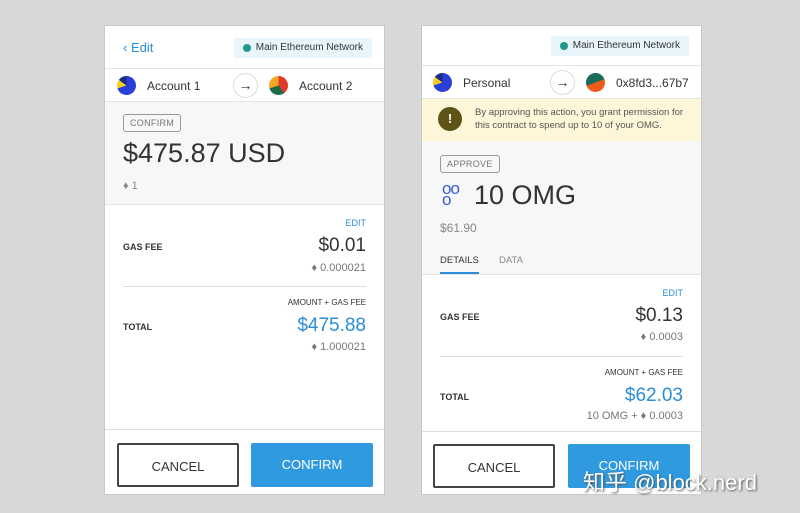  Describe the element at coordinates (450, 119) in the screenshot. I see `warning-icon: !` at that location.